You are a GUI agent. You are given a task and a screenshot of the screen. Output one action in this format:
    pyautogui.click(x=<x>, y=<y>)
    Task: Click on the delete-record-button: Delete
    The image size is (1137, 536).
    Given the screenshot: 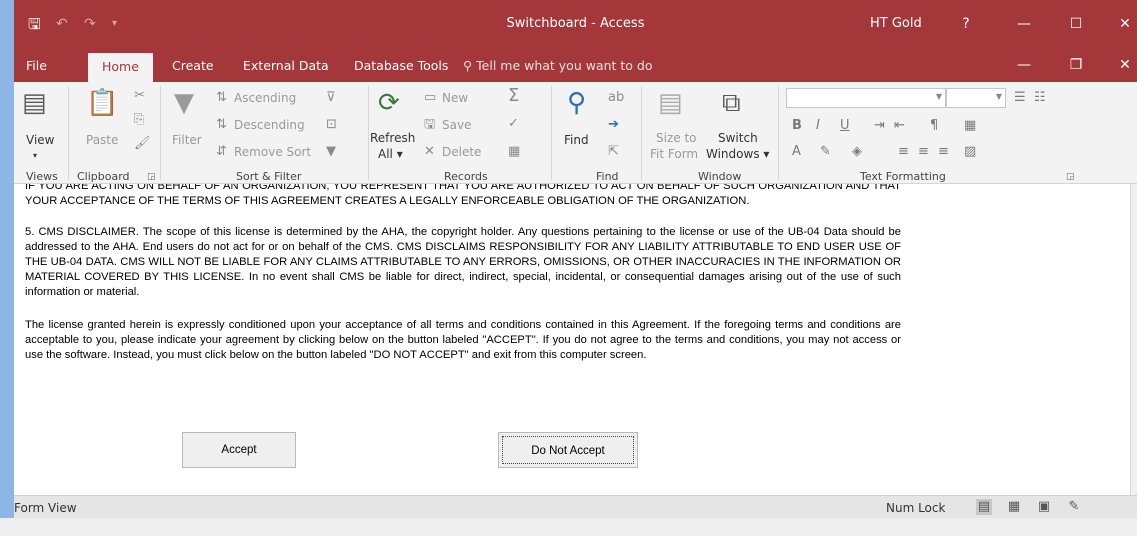 What is the action you would take?
    pyautogui.click(x=461, y=152)
    